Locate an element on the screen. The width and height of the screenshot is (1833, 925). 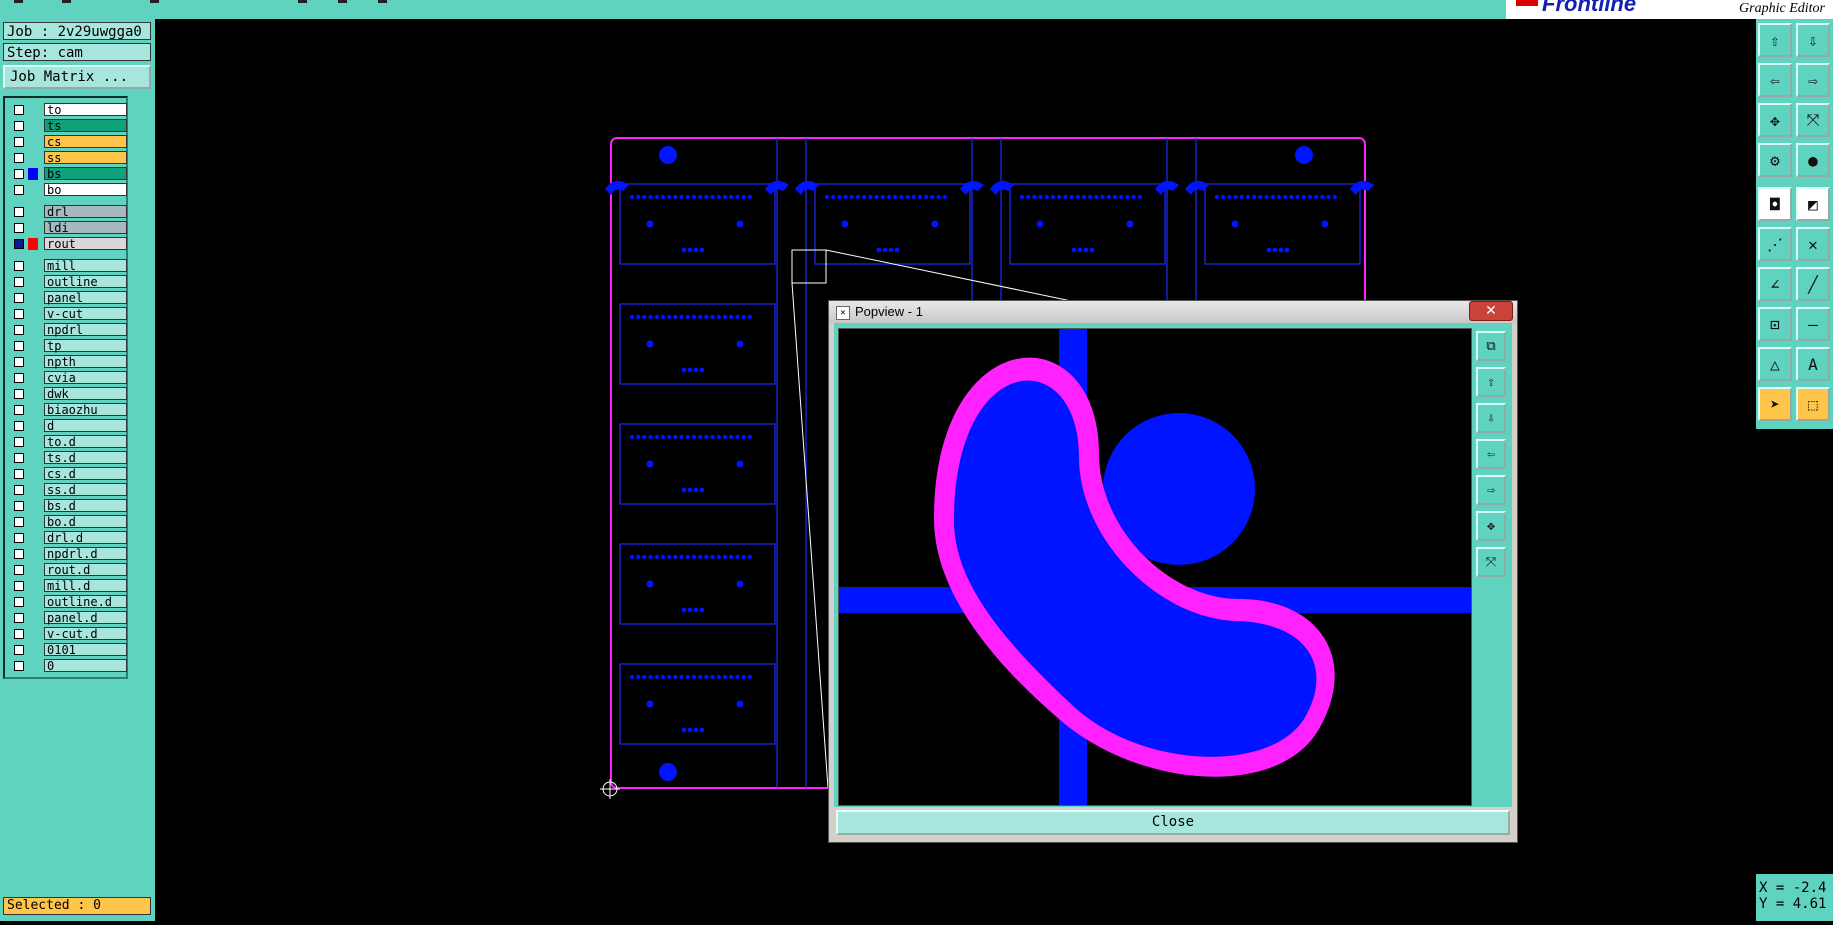
layer-row: drl.d is located at coordinates (68, 538).